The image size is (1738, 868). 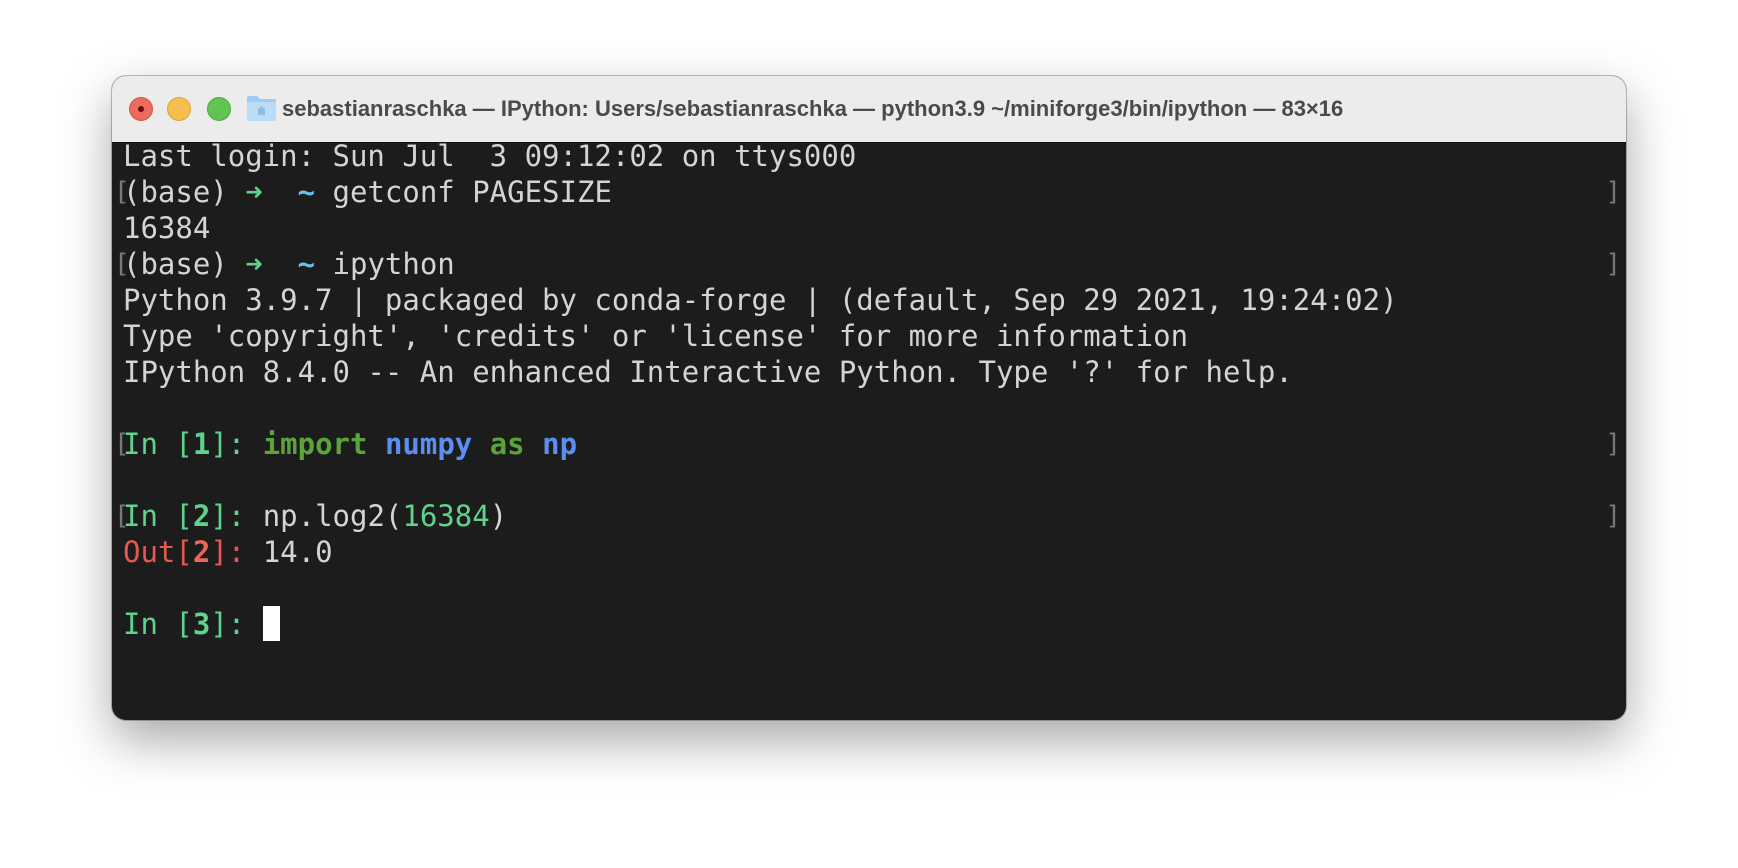 I want to click on input-cell-2: In [2]: np.log2(16384), so click(x=315, y=516).